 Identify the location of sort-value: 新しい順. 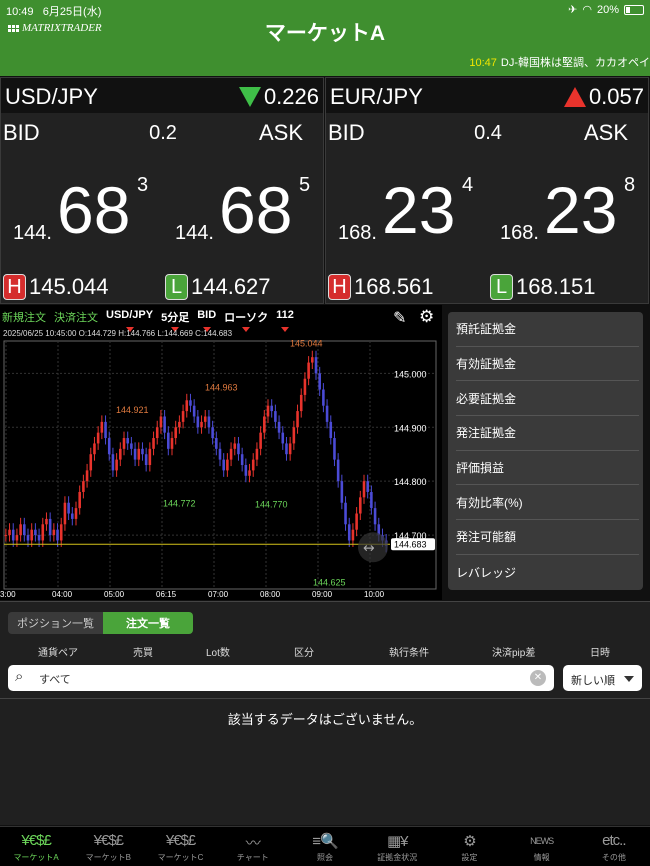
(593, 681).